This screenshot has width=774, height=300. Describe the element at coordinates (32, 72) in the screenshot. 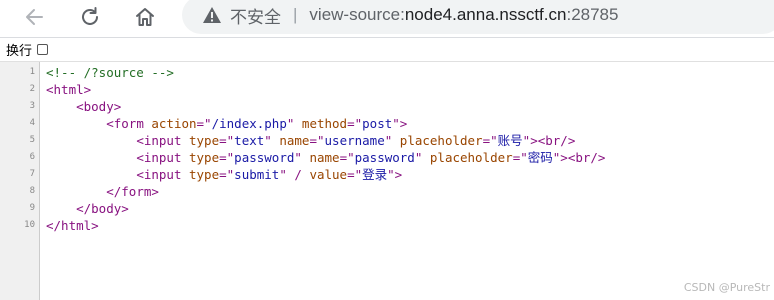

I see `line-number: 1` at that location.